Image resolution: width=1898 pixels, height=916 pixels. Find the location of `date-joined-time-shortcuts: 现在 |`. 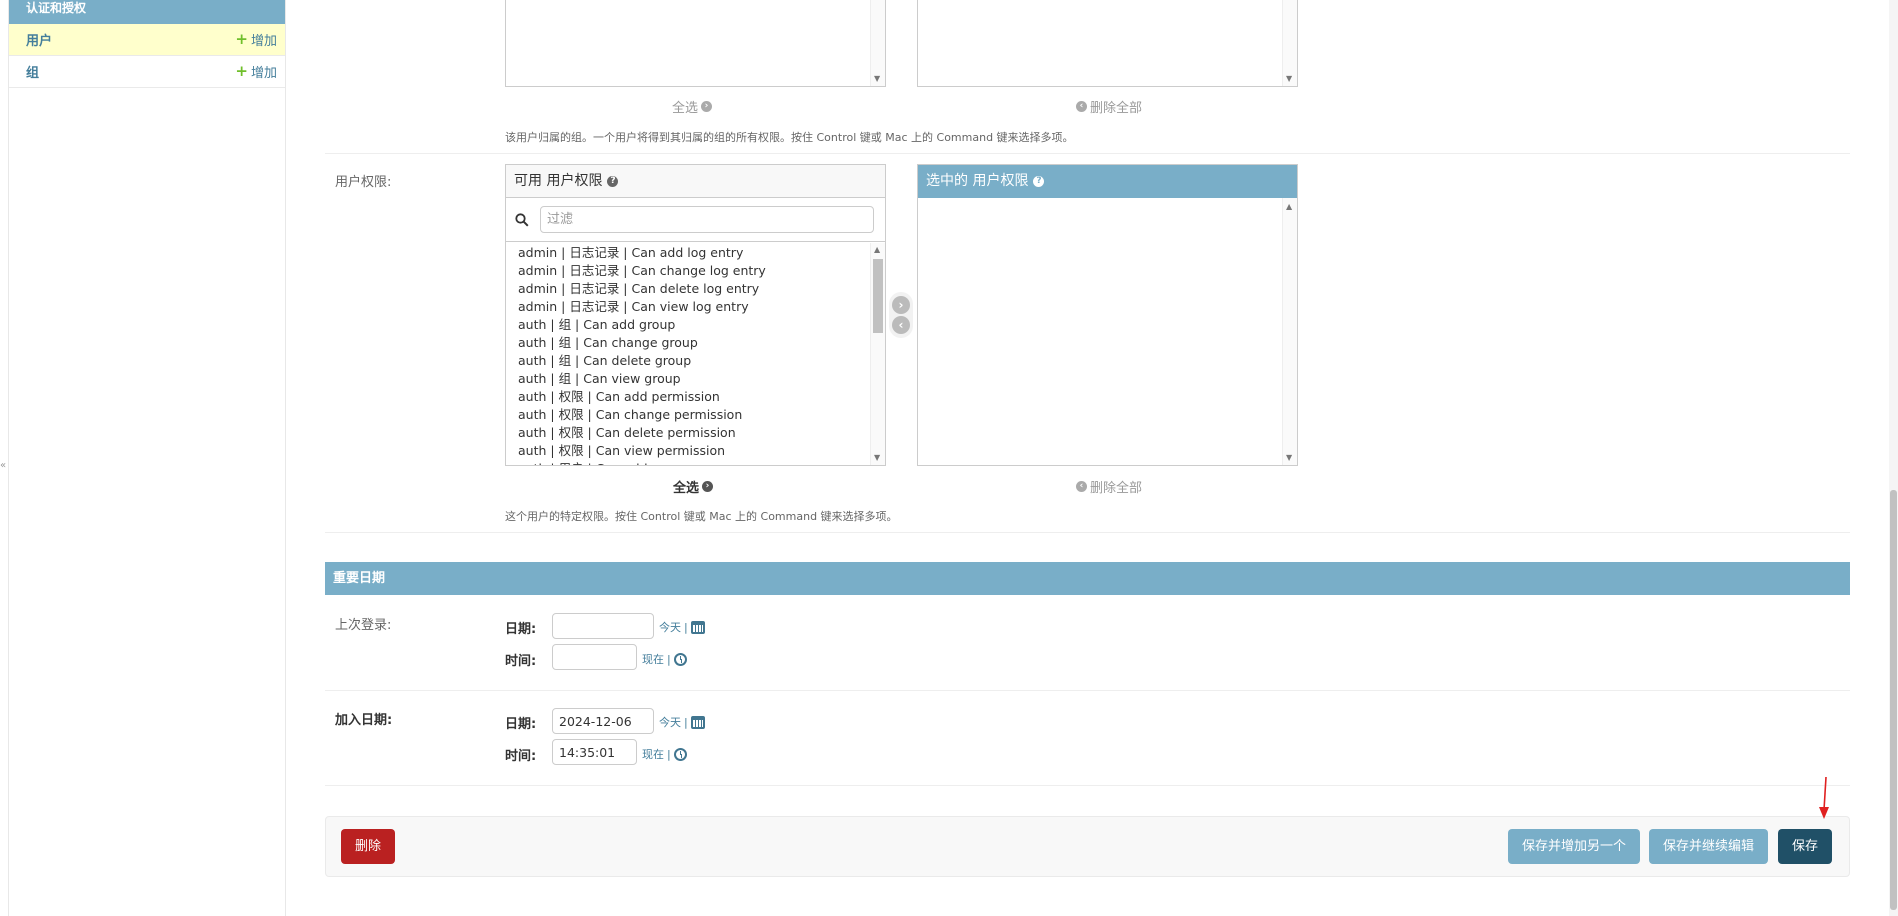

date-joined-time-shortcuts: 现在 | is located at coordinates (664, 754).